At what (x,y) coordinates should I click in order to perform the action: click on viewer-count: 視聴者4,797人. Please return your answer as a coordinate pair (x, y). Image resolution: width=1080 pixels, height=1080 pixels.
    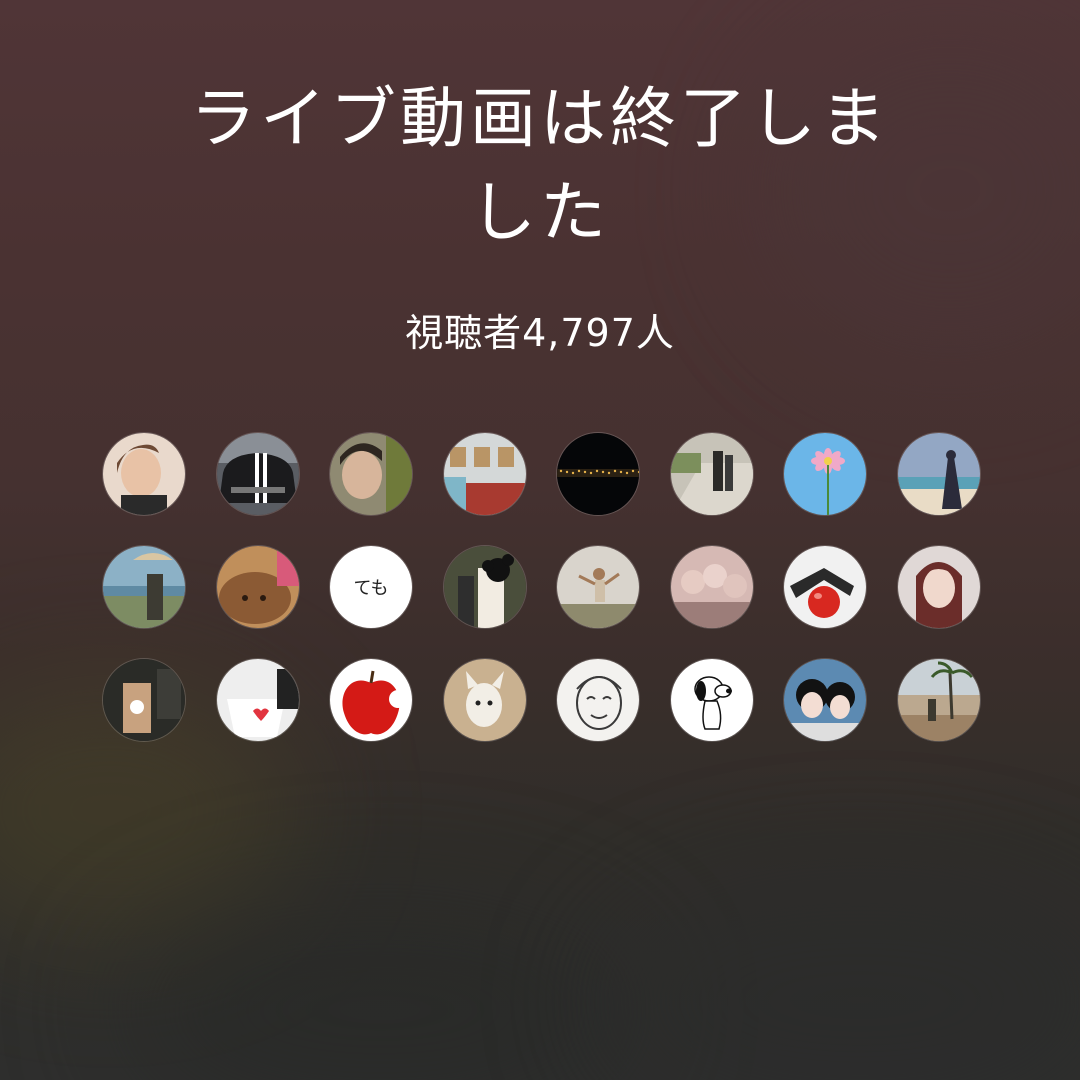
    Looking at the image, I should click on (540, 333).